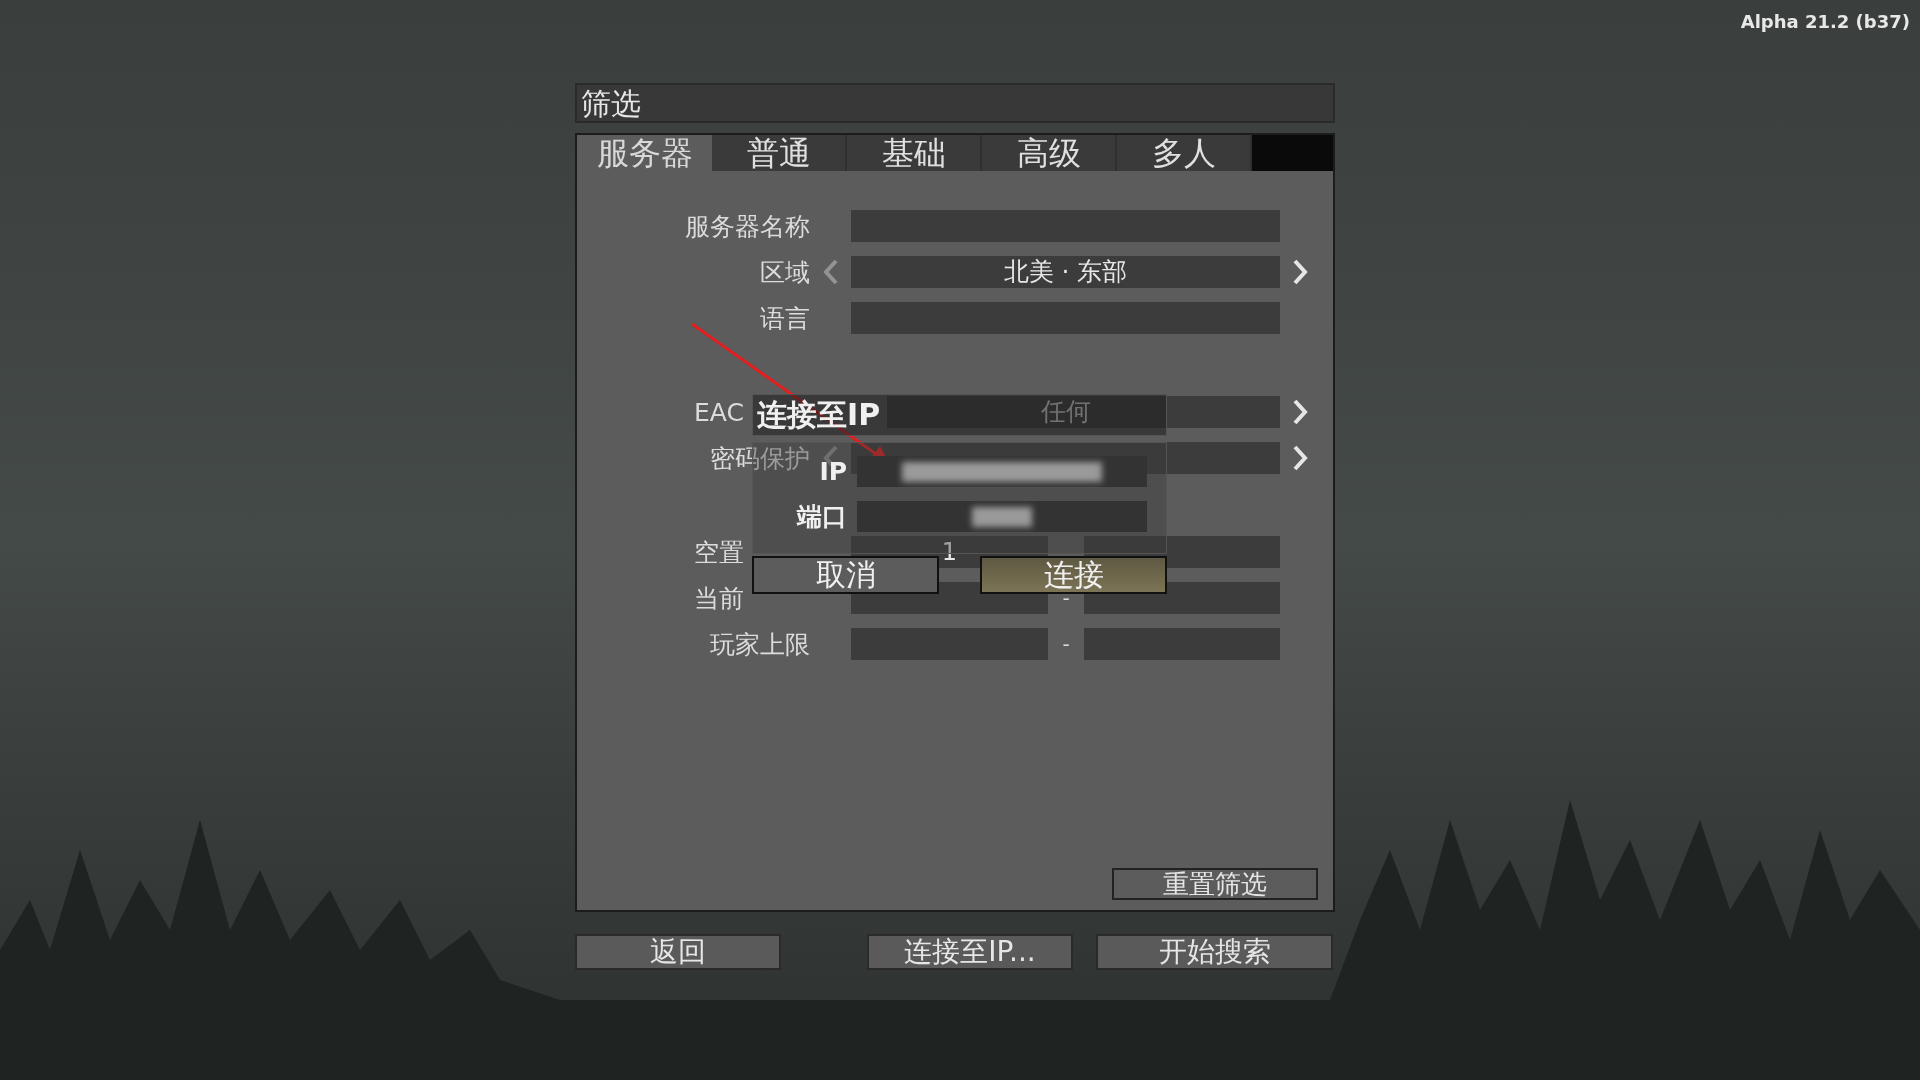 This screenshot has width=1920, height=1080. I want to click on filter-label: 玩家上限, so click(760, 644).